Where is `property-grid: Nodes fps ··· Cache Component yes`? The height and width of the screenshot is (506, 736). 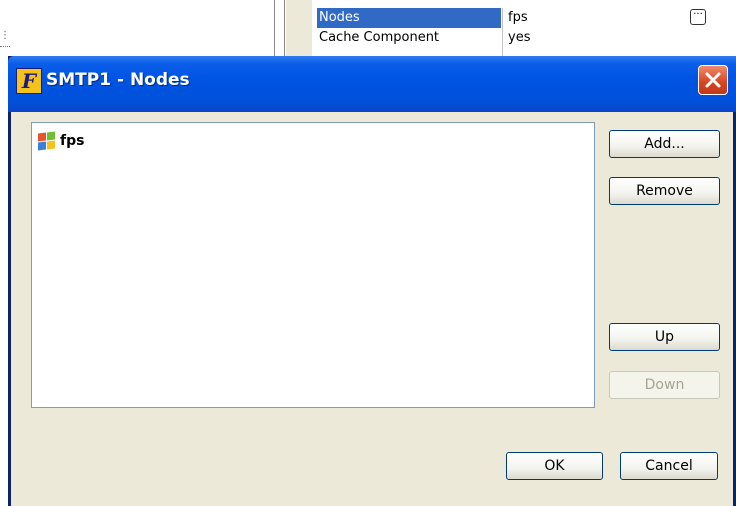
property-grid: Nodes fps ··· Cache Component yes is located at coordinates (505, 30).